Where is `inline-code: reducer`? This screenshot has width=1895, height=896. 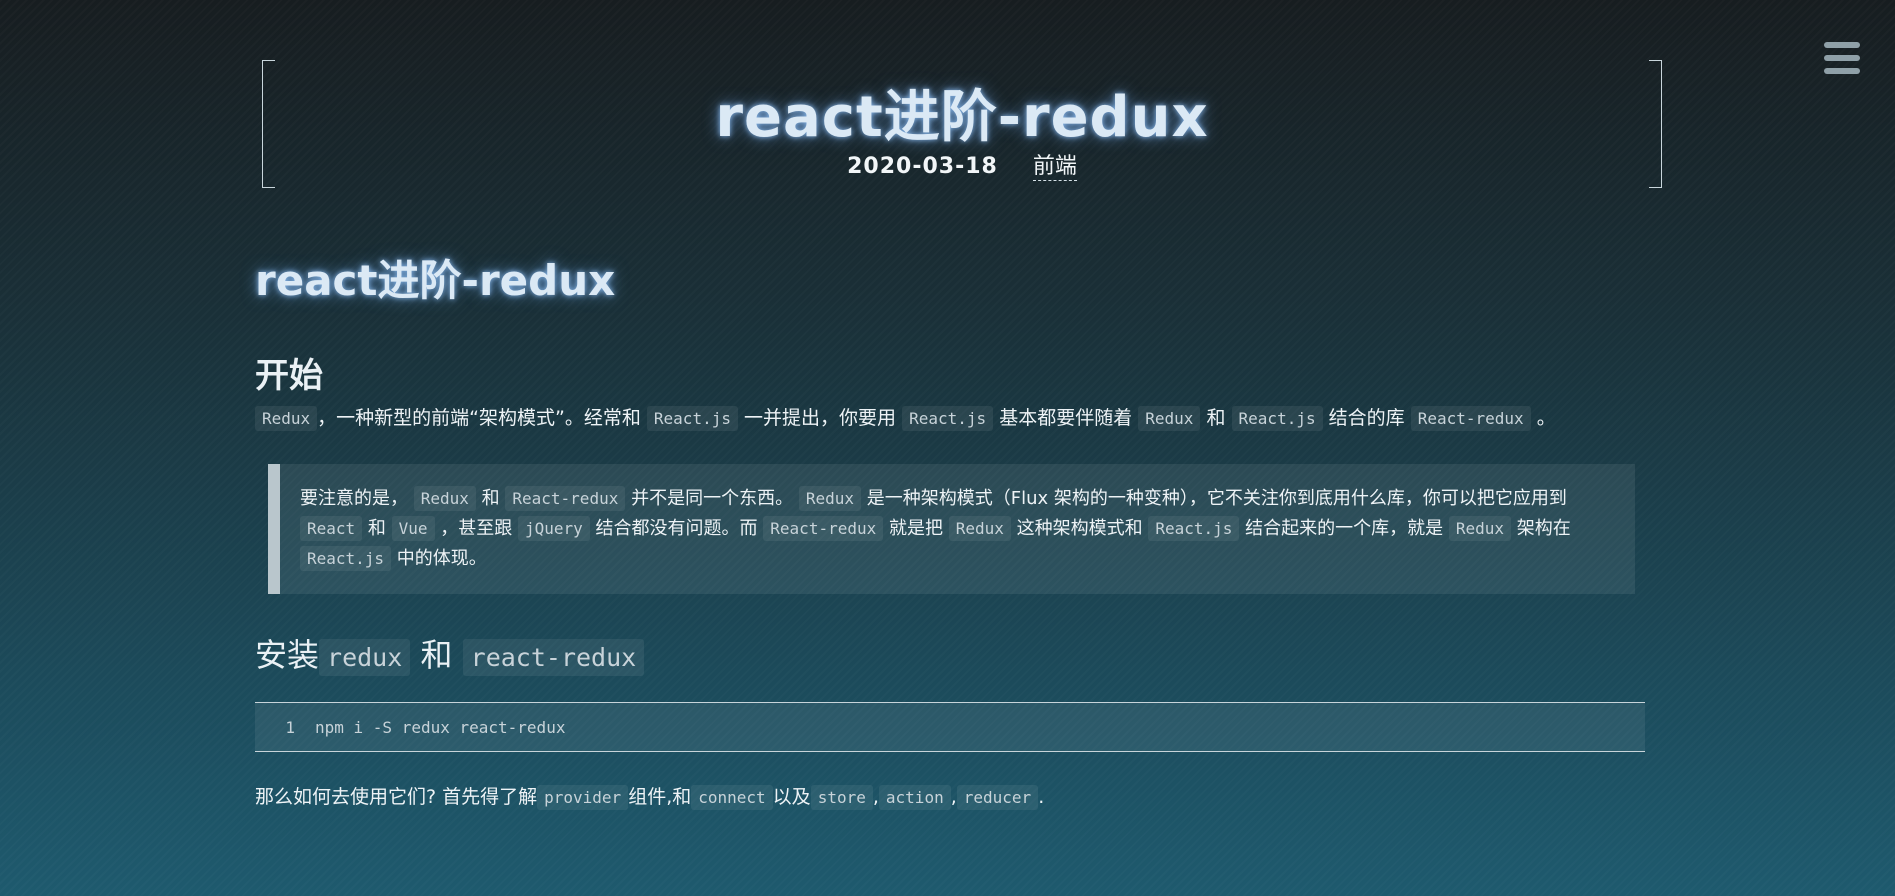
inline-code: reducer is located at coordinates (997, 797).